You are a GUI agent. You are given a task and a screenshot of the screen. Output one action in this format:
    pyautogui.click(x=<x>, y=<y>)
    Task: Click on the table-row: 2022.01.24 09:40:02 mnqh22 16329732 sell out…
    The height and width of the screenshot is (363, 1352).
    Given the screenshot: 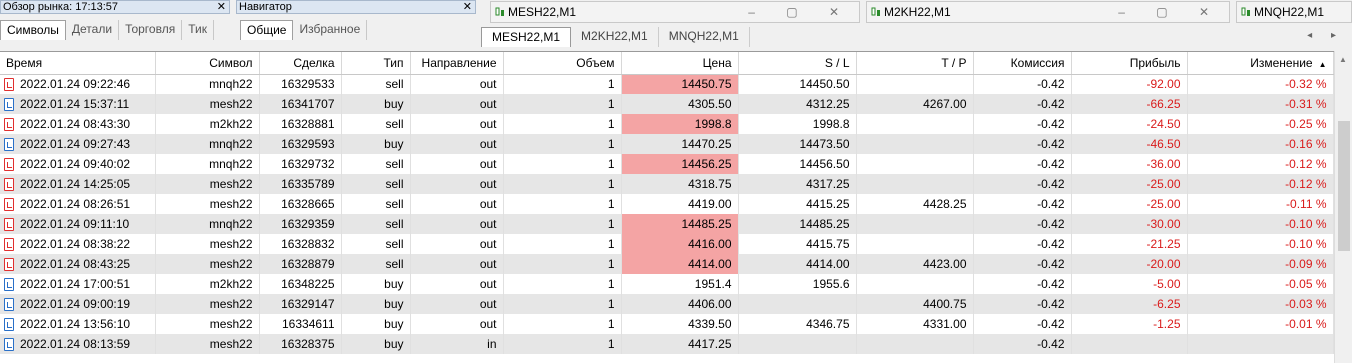 What is the action you would take?
    pyautogui.click(x=667, y=164)
    